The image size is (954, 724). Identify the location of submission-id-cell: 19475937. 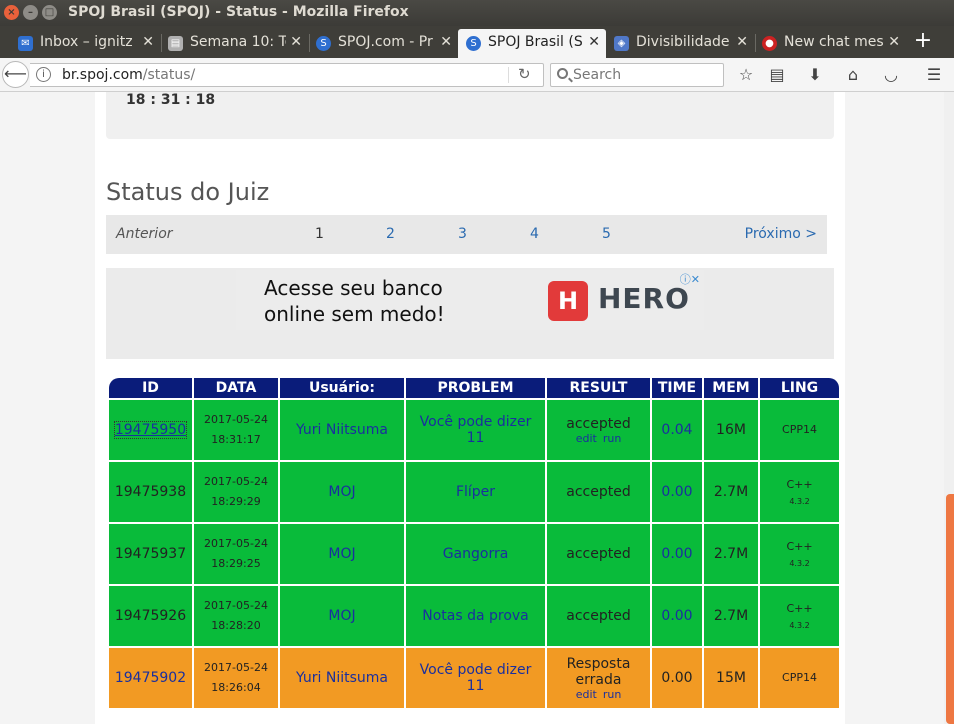
(150, 554).